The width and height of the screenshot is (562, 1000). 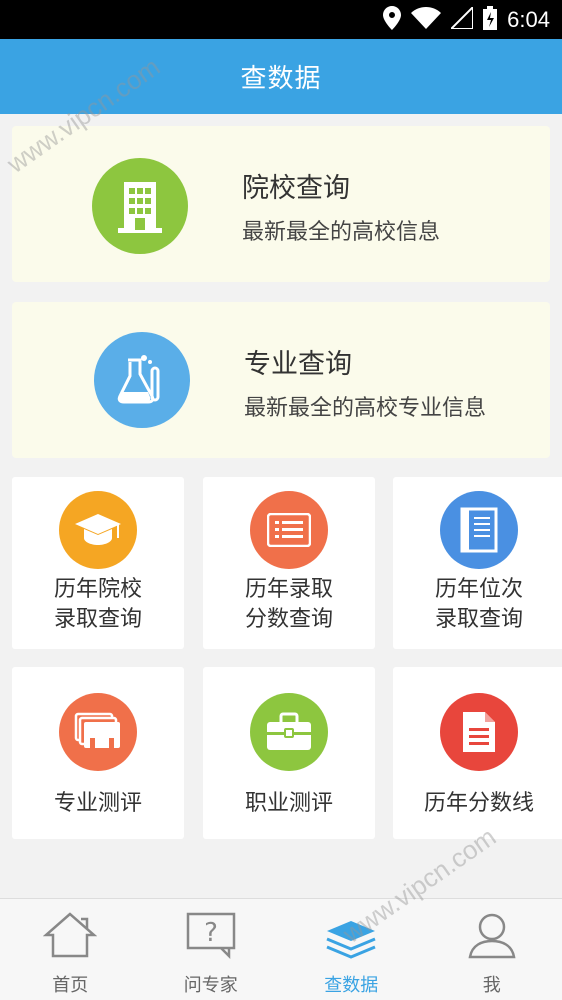 I want to click on tab-home: 首页, so click(x=70, y=949).